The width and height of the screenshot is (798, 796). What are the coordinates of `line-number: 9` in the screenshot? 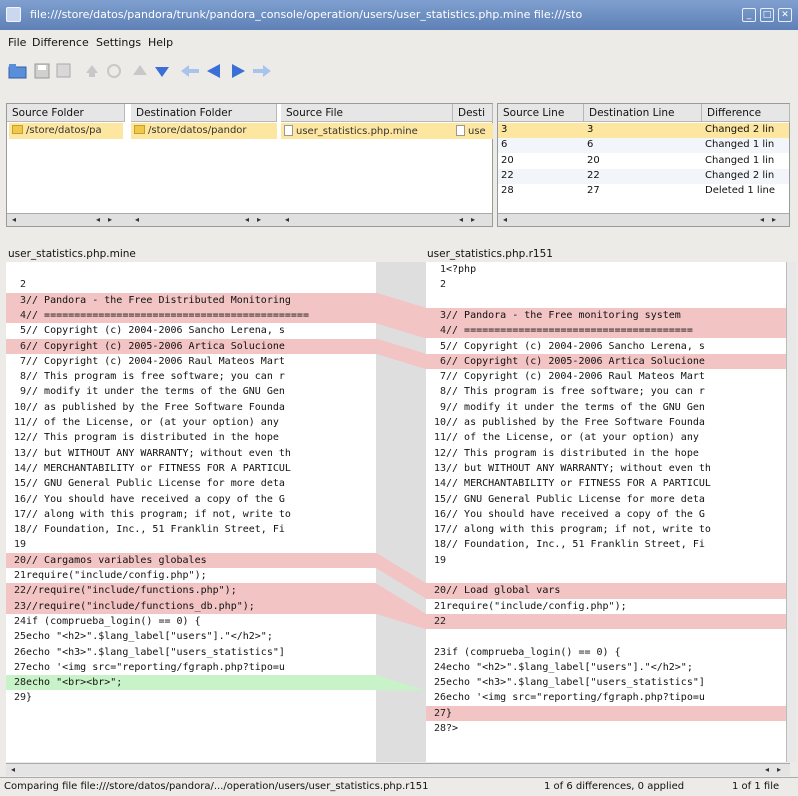 It's located at (442, 407).